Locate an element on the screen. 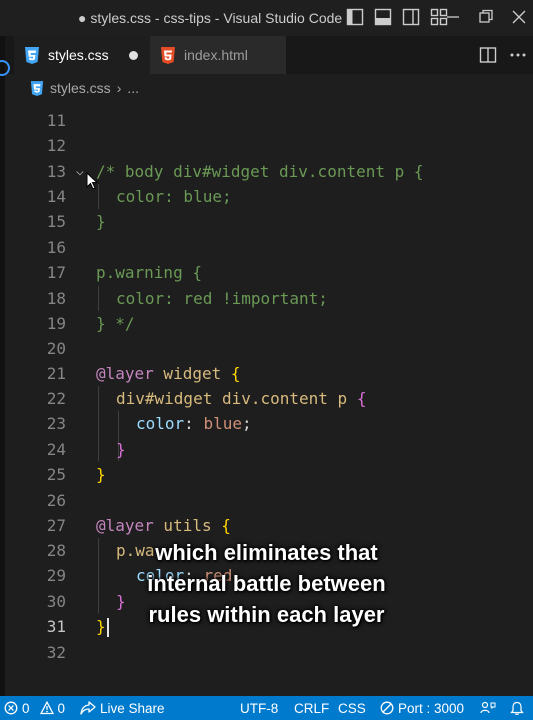  line-number: 32 is located at coordinates (56, 652).